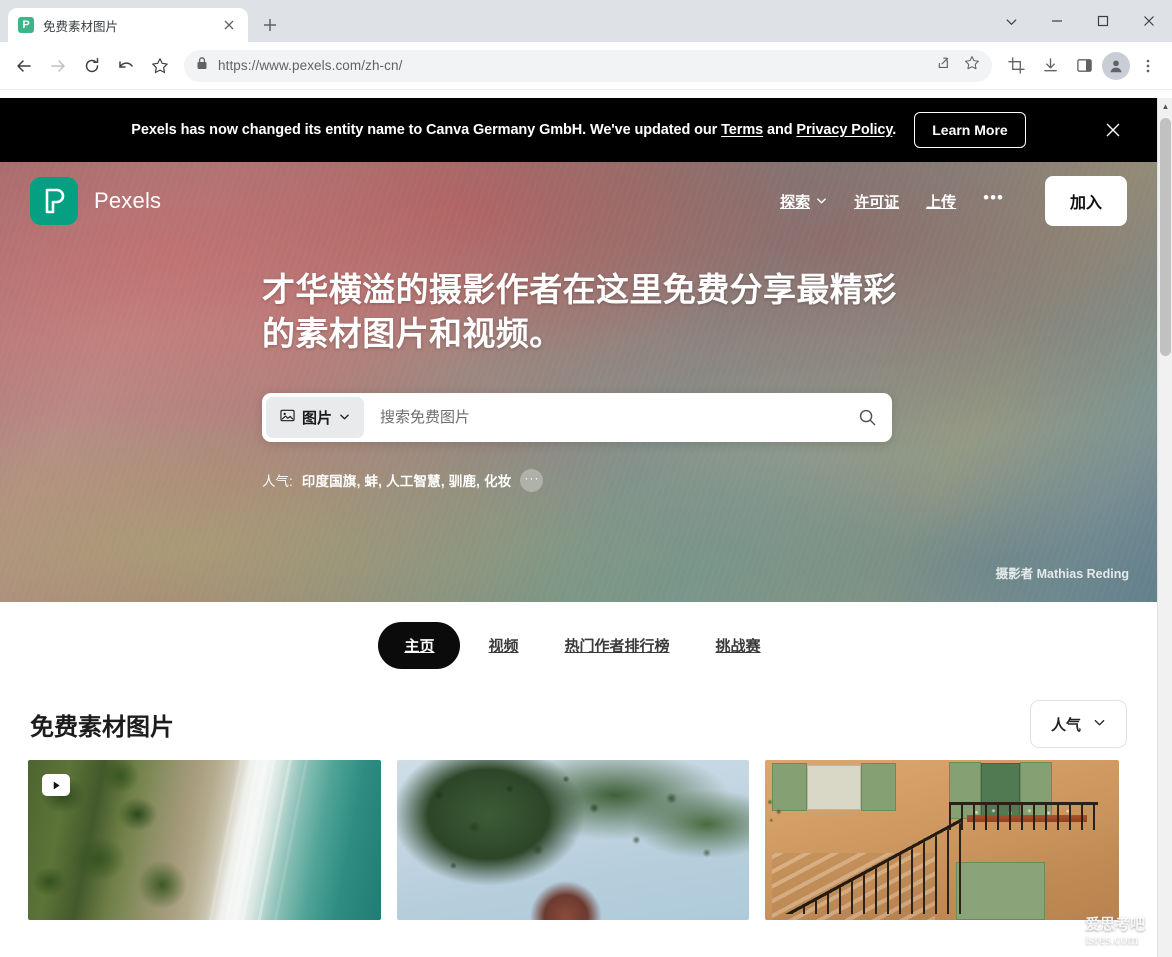 The image size is (1172, 957). What do you see at coordinates (709, 480) in the screenshot?
I see `popular-tags-row: 人气: 印度国旗, 蚌, 人工智慧, 驯鹿, 化妆 ···` at bounding box center [709, 480].